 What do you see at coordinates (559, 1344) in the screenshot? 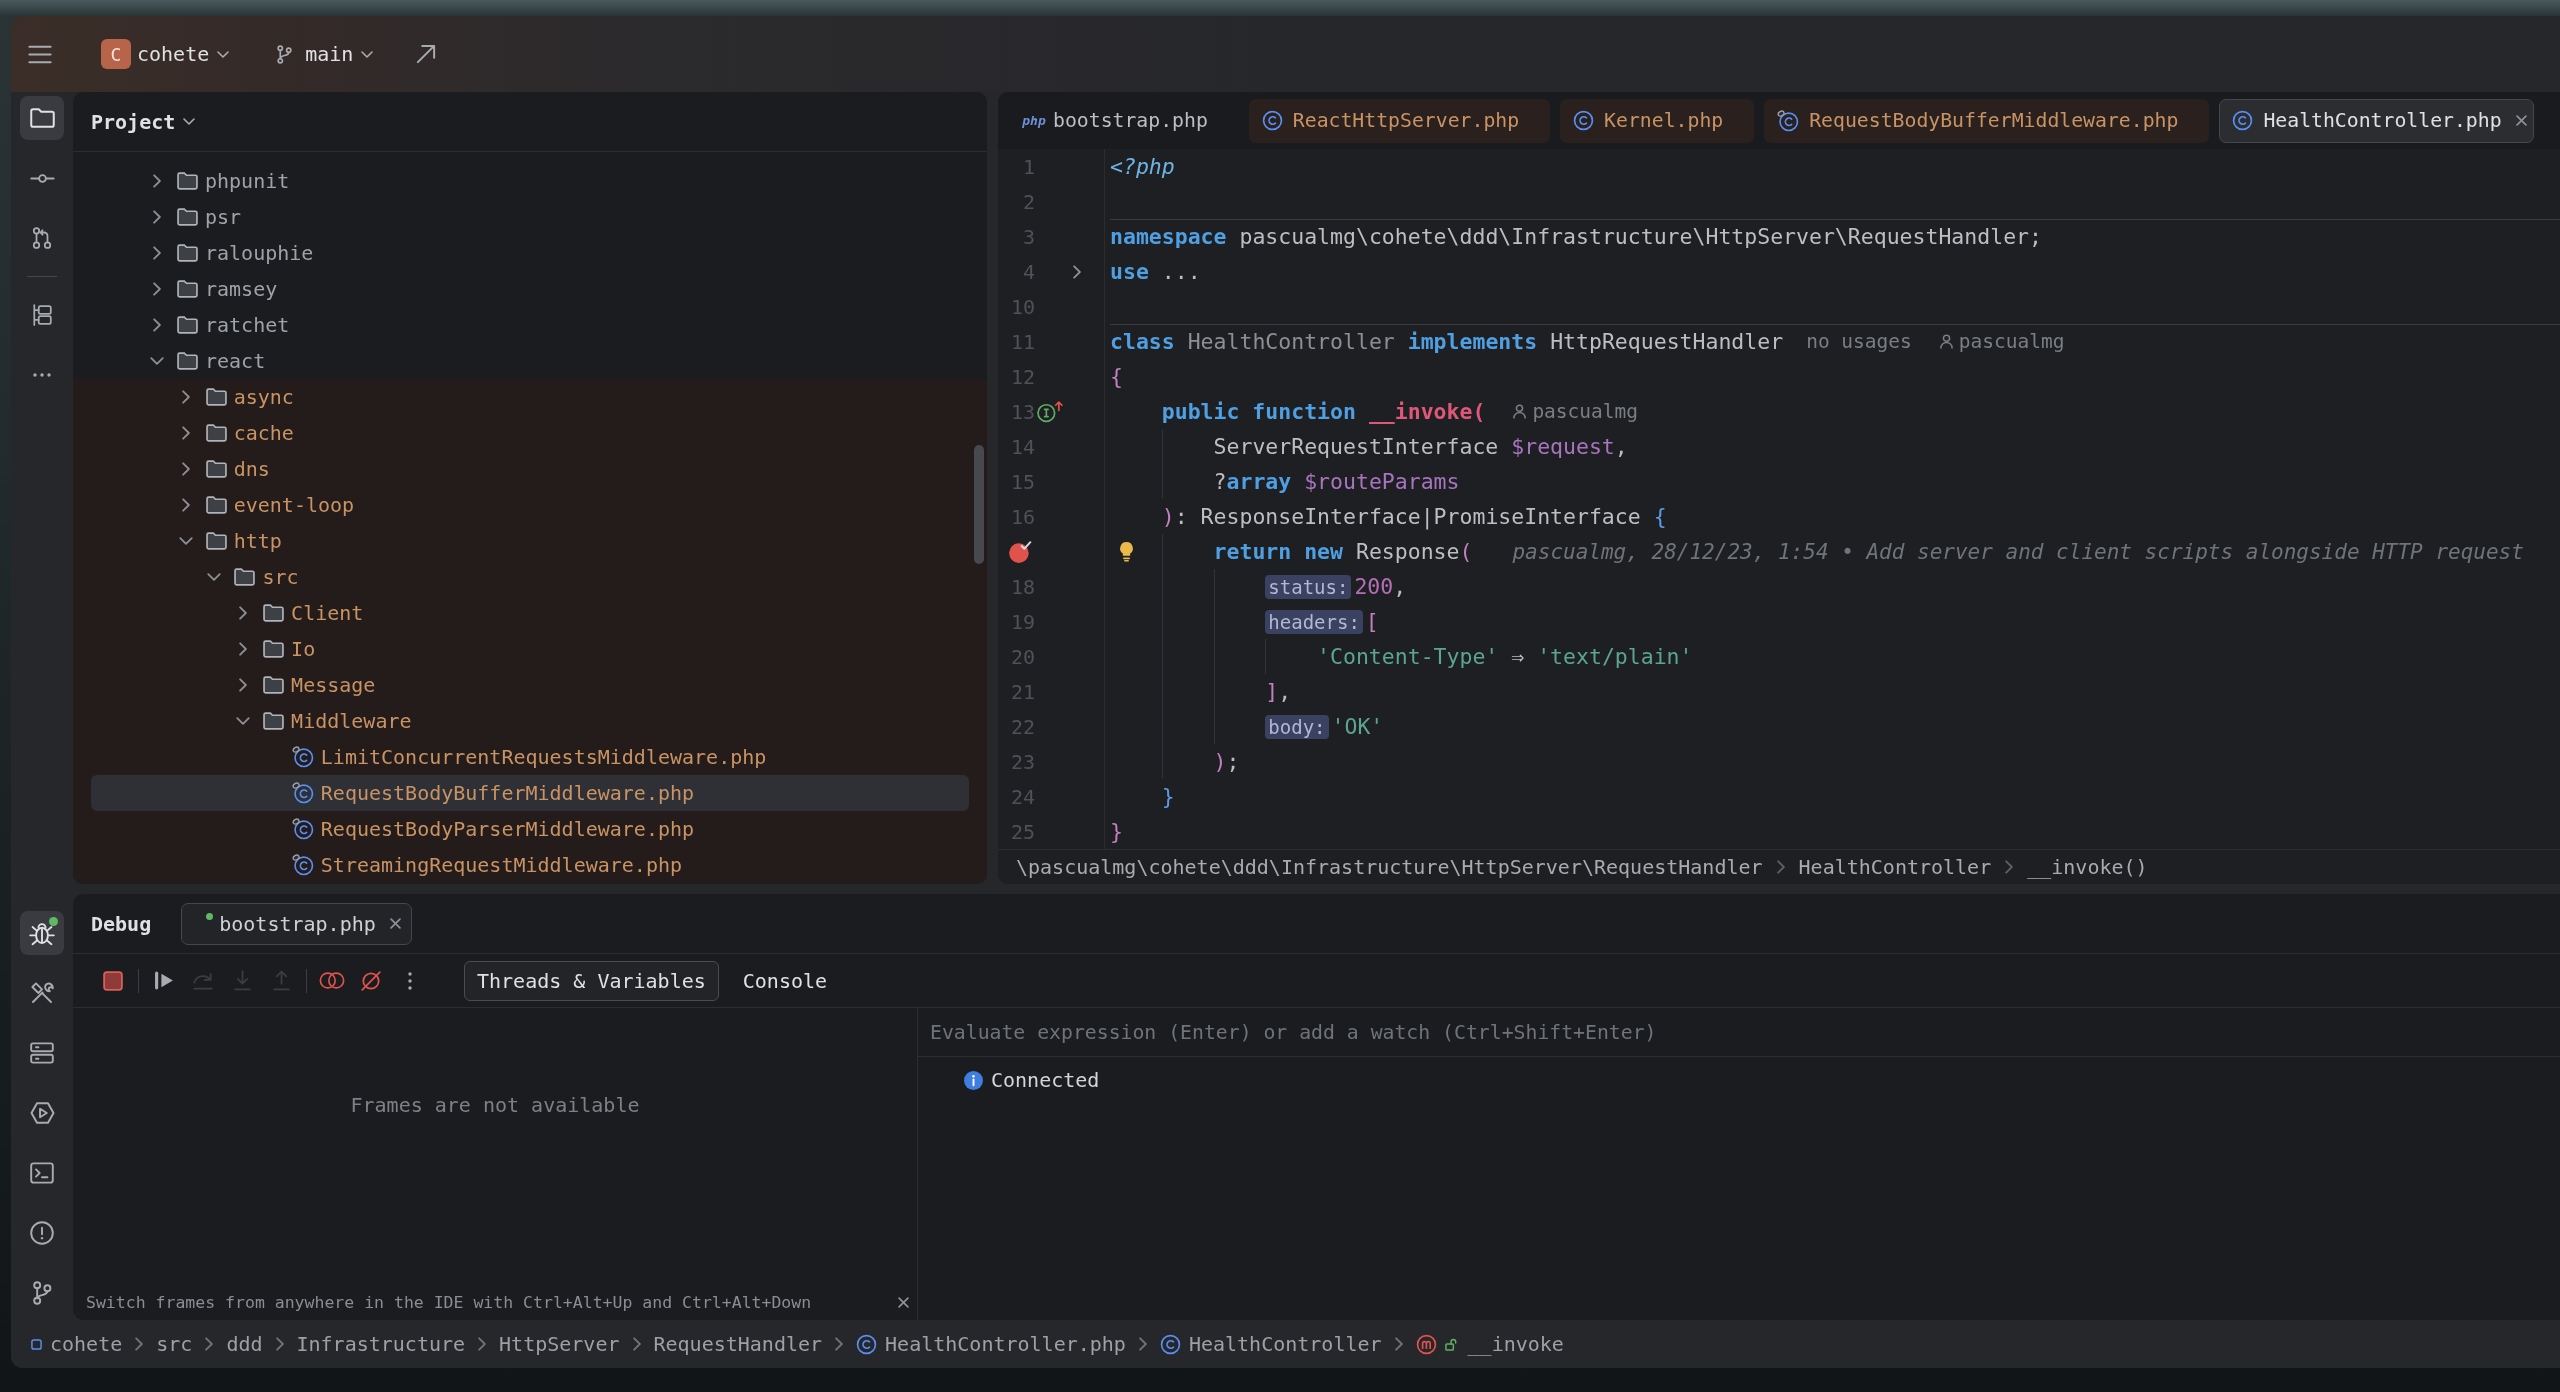
I see `breadcrumb-item: HttpServer` at bounding box center [559, 1344].